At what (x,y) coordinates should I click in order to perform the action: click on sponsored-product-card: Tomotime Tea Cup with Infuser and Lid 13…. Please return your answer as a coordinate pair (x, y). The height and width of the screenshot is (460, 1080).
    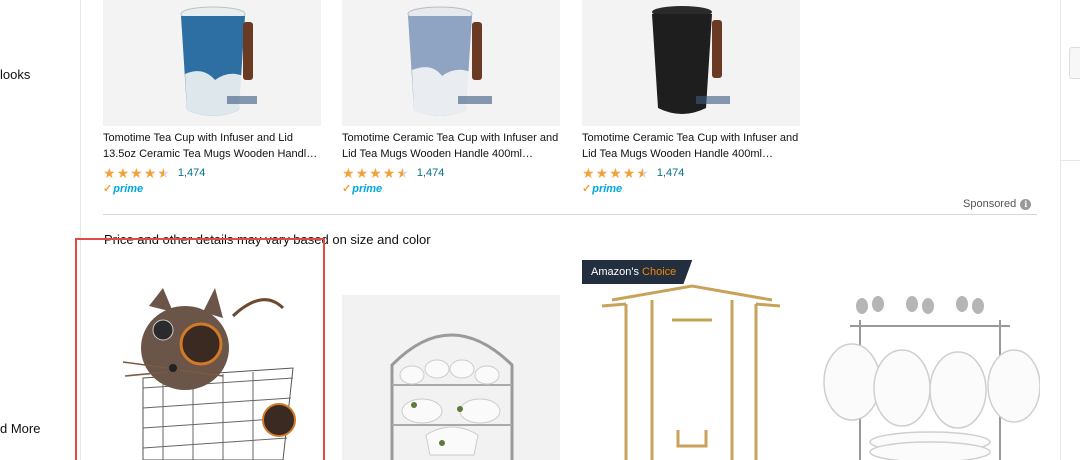
    Looking at the image, I should click on (212, 99).